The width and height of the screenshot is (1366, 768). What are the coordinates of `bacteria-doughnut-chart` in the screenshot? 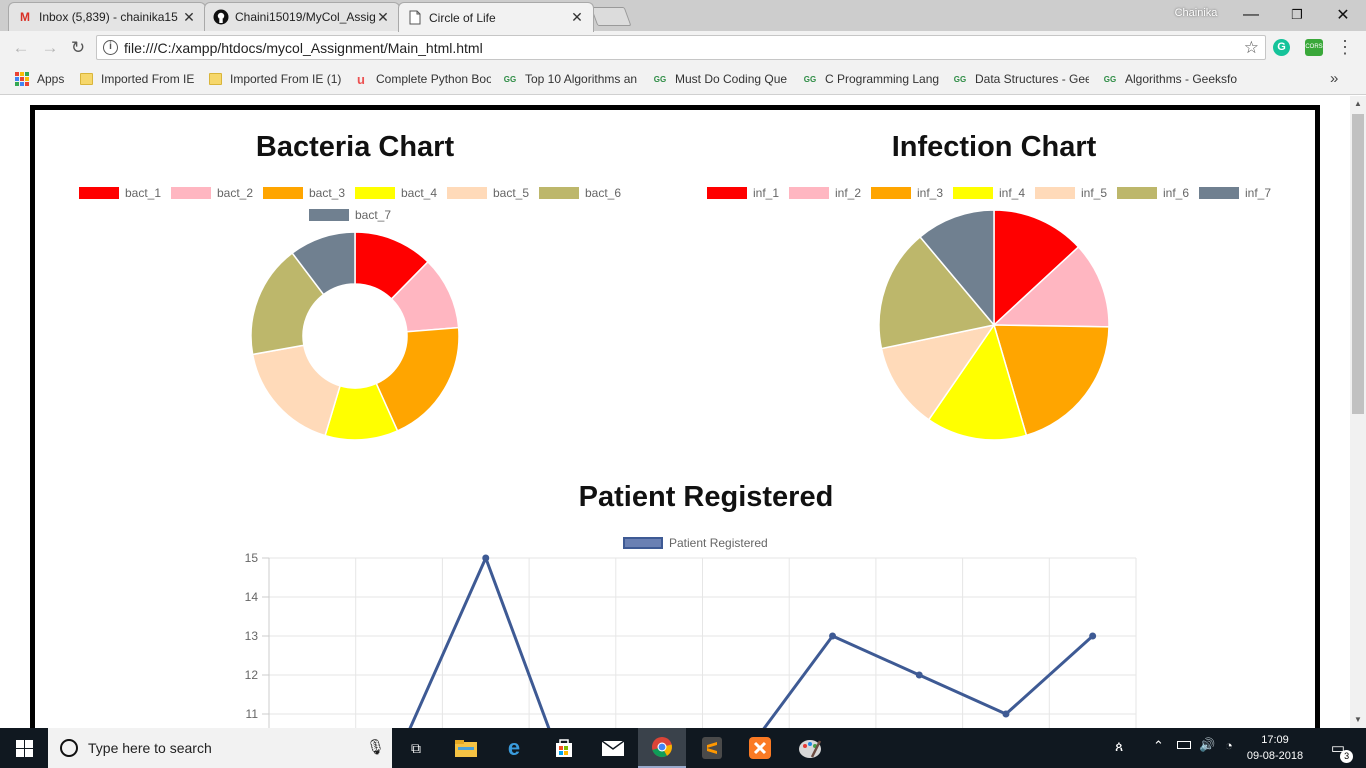 It's located at (355, 336).